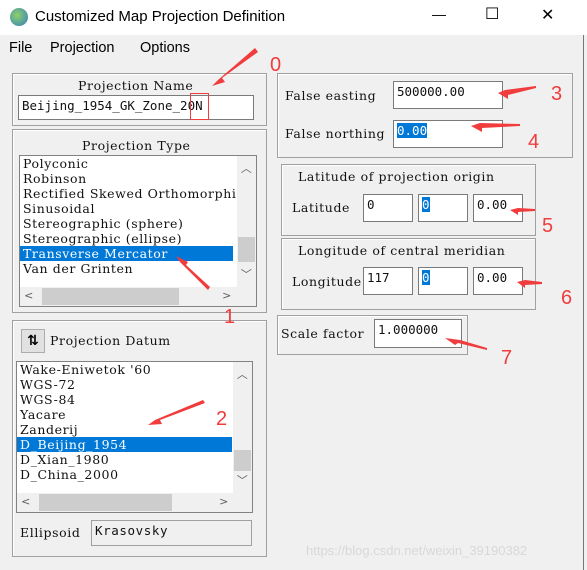 Image resolution: width=587 pixels, height=570 pixels. Describe the element at coordinates (417, 550) in the screenshot. I see `watermark: https://blog.csdn.net/weixin_39190382` at that location.